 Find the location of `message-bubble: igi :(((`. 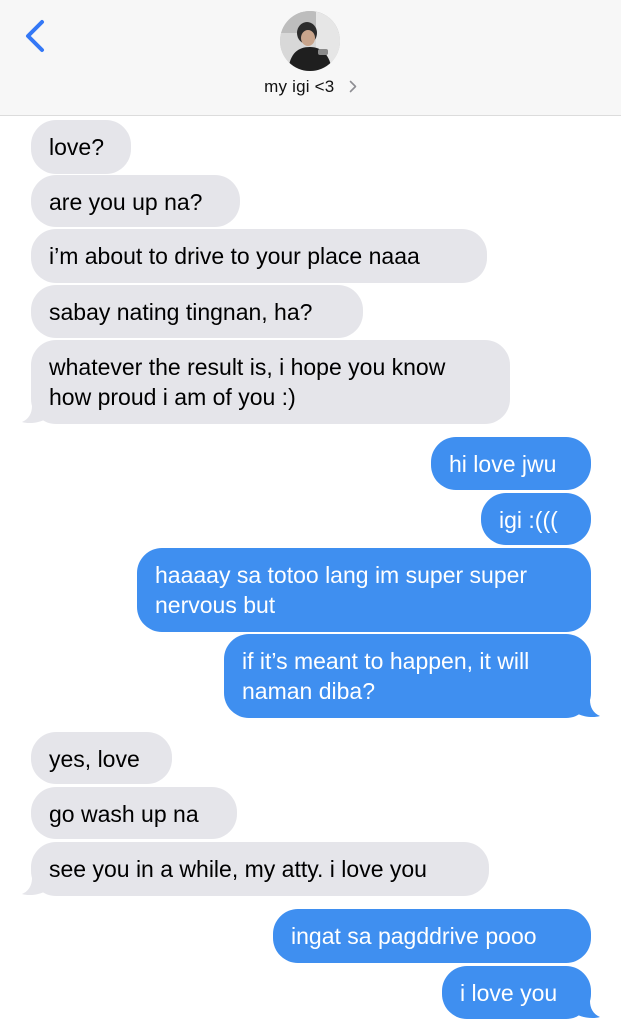

message-bubble: igi :((( is located at coordinates (536, 519).